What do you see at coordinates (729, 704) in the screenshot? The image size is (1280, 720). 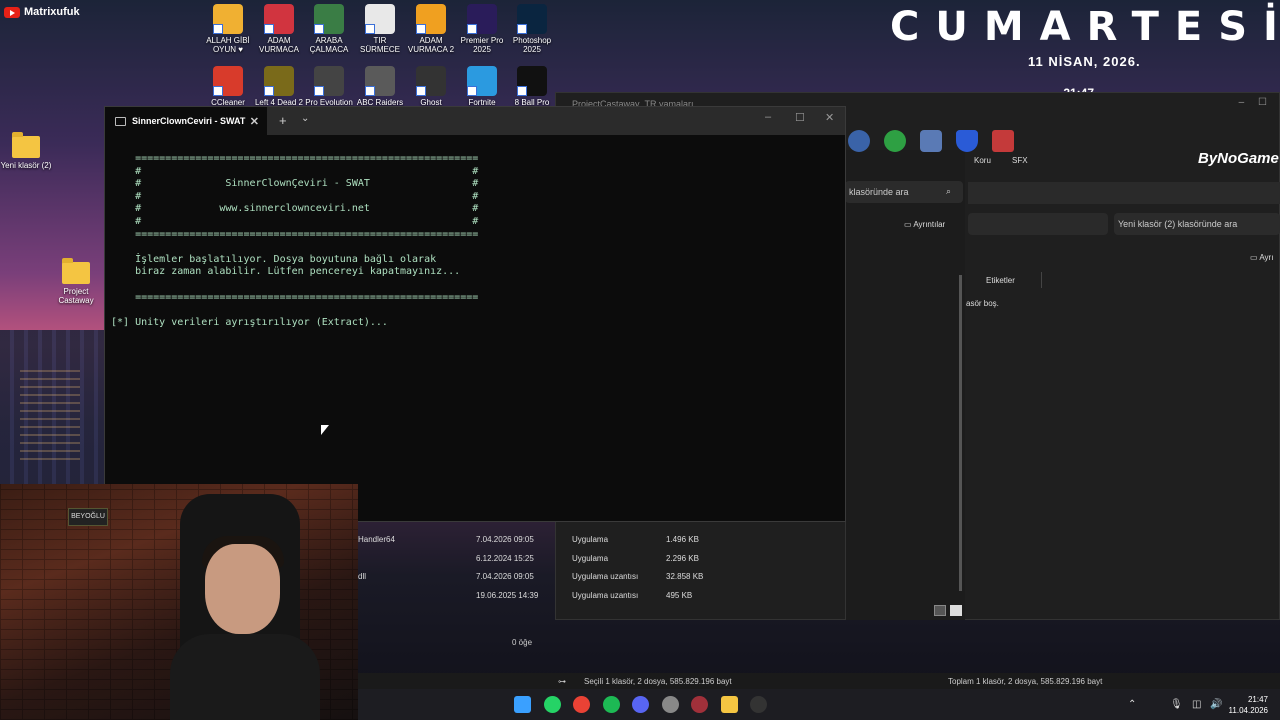 I see `explorer-icon` at bounding box center [729, 704].